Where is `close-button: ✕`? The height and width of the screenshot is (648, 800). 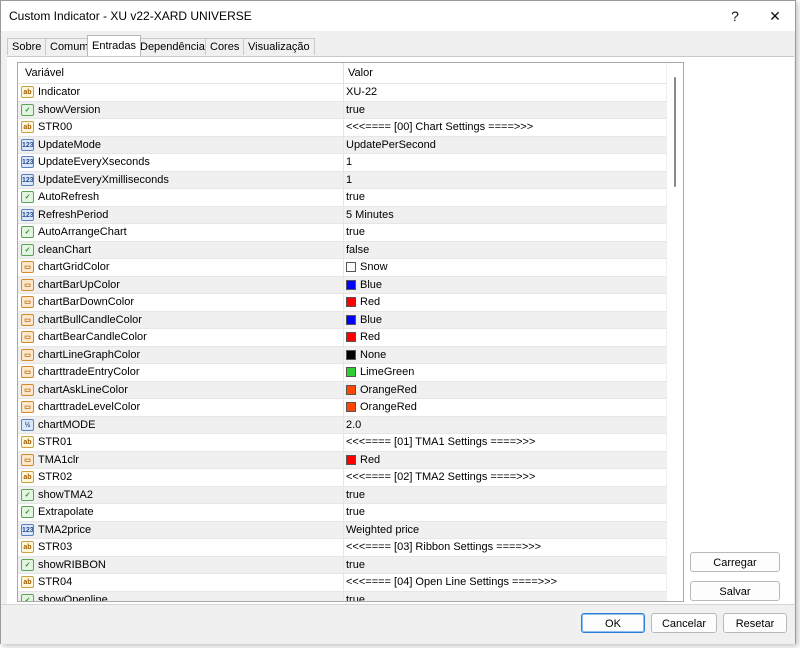 close-button: ✕ is located at coordinates (775, 16).